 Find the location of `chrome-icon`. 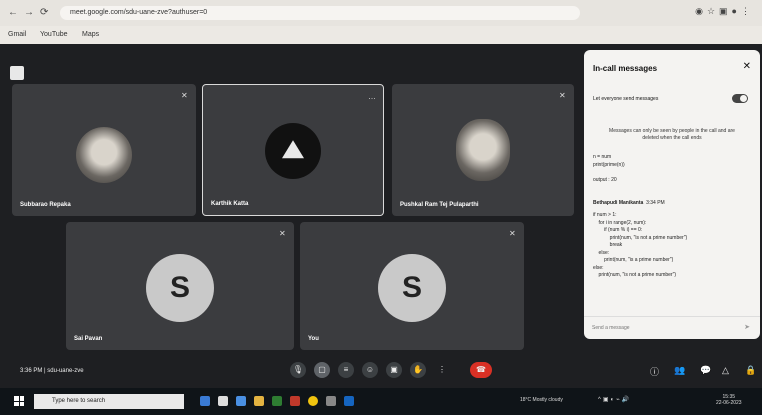

chrome-icon is located at coordinates (313, 401).